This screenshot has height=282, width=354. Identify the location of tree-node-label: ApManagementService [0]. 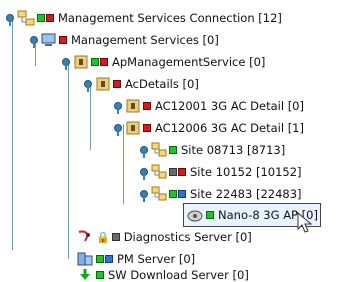
(189, 62).